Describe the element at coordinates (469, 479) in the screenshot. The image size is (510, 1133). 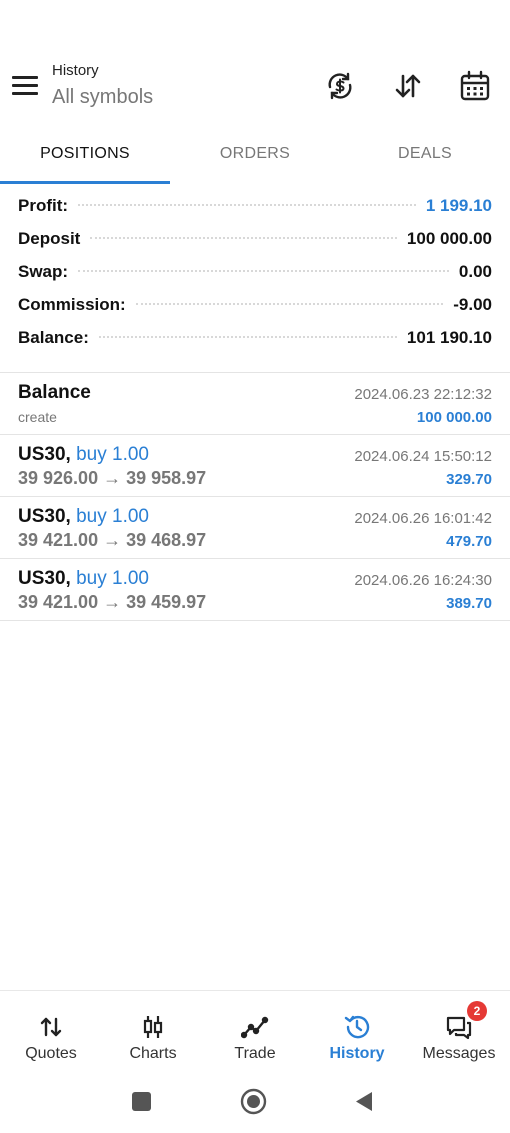
I see `item-amount: 329.70` at that location.